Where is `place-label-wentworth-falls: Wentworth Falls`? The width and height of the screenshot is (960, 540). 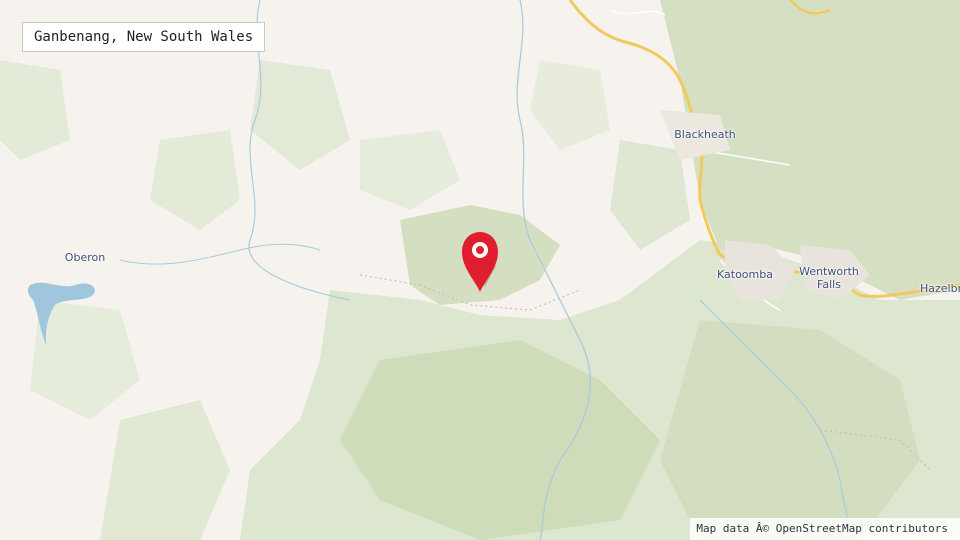
place-label-wentworth-falls: Wentworth Falls is located at coordinates (829, 278).